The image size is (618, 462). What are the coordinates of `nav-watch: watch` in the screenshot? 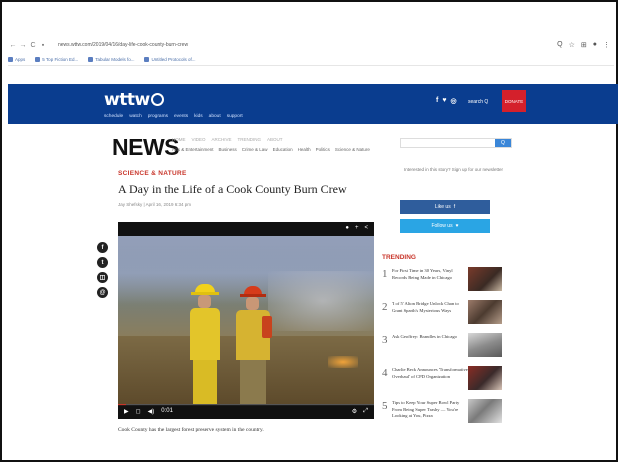 It's located at (135, 116).